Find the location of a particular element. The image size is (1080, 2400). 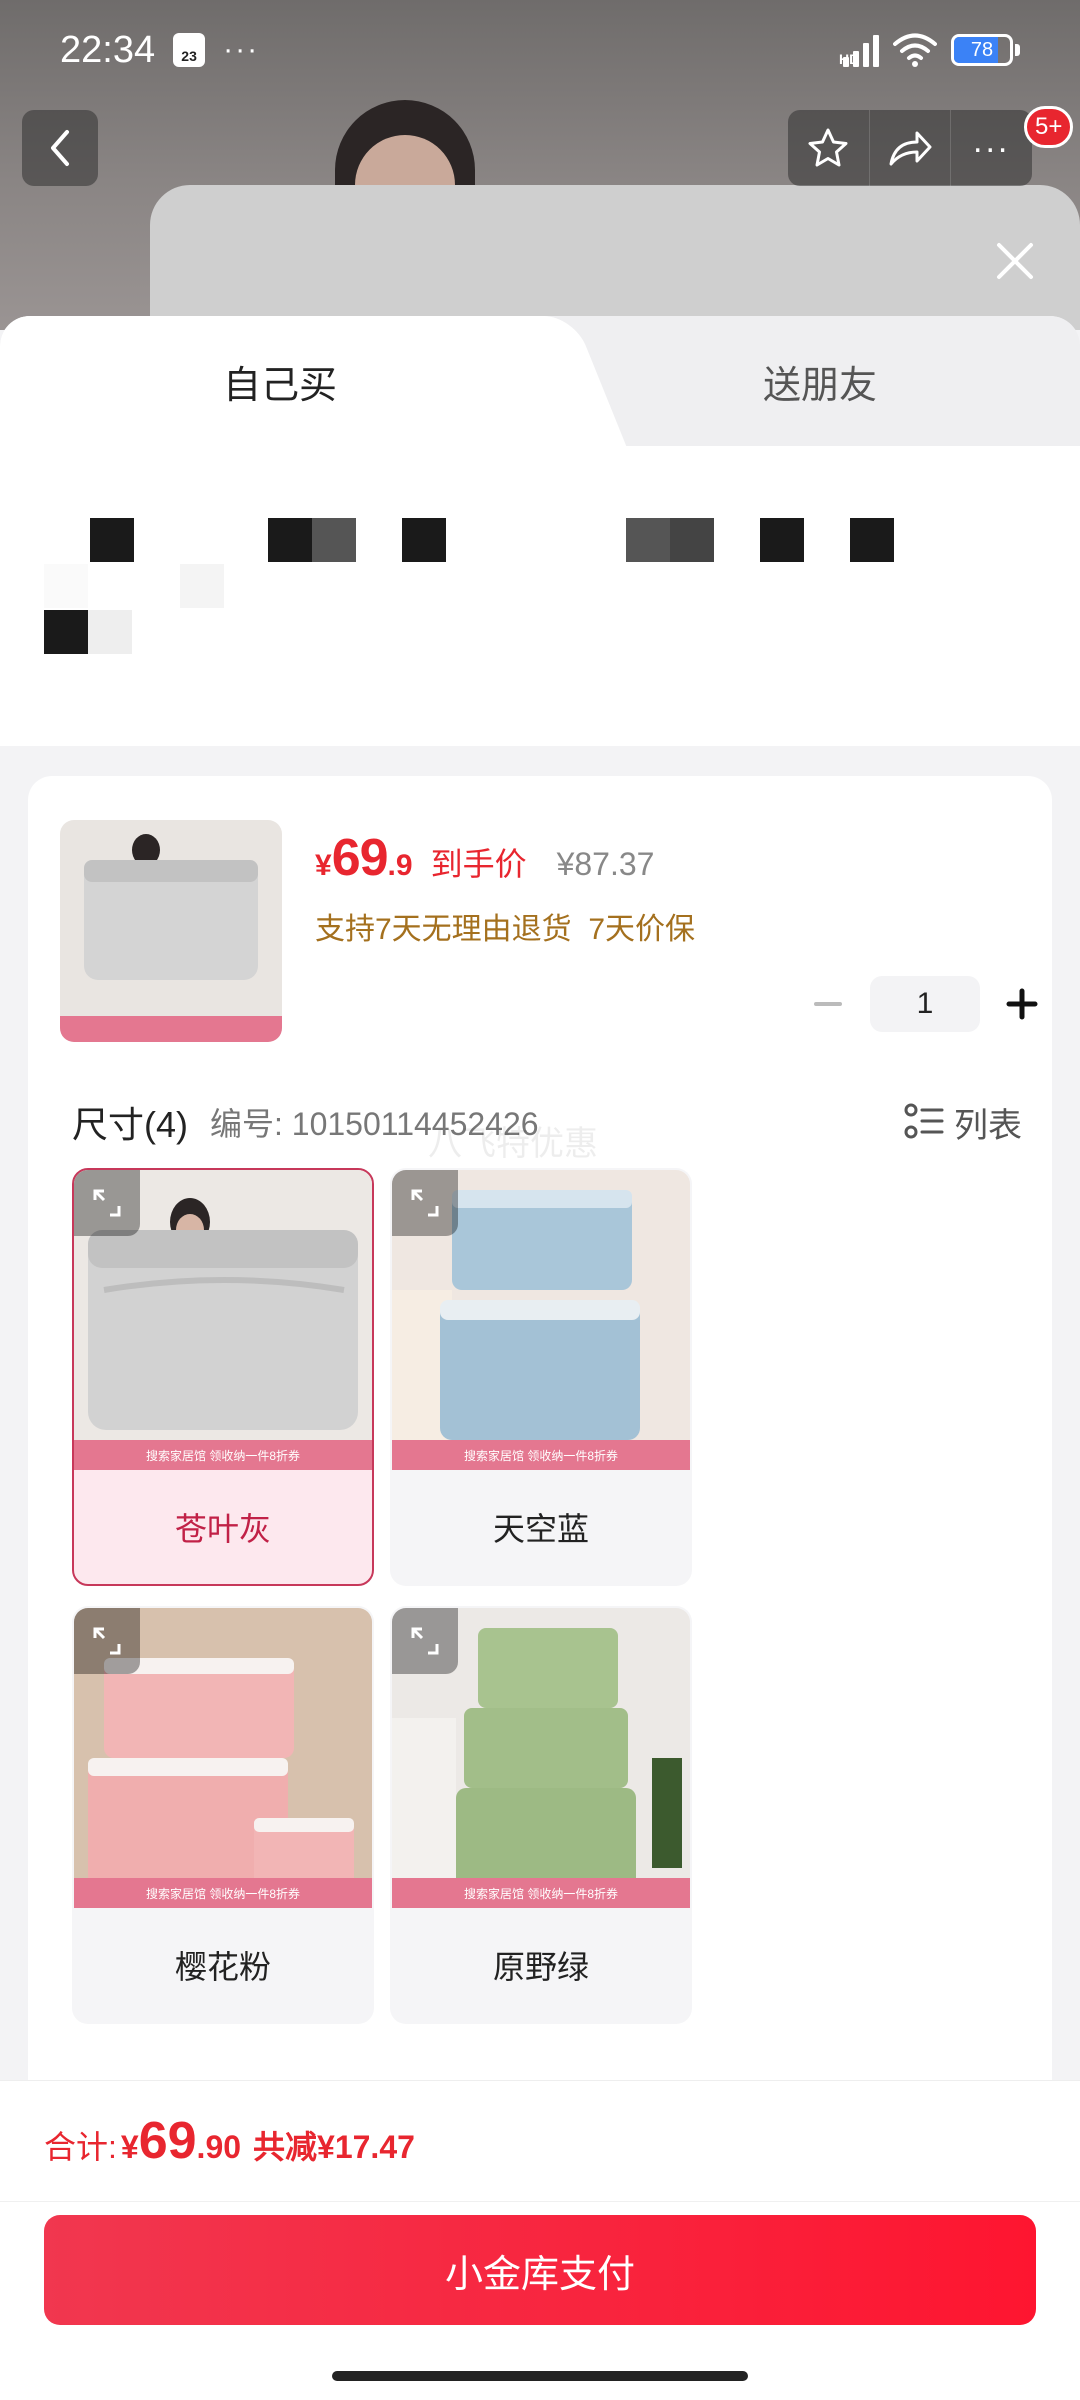

size-title: 尺寸(4) is located at coordinates (130, 1124).